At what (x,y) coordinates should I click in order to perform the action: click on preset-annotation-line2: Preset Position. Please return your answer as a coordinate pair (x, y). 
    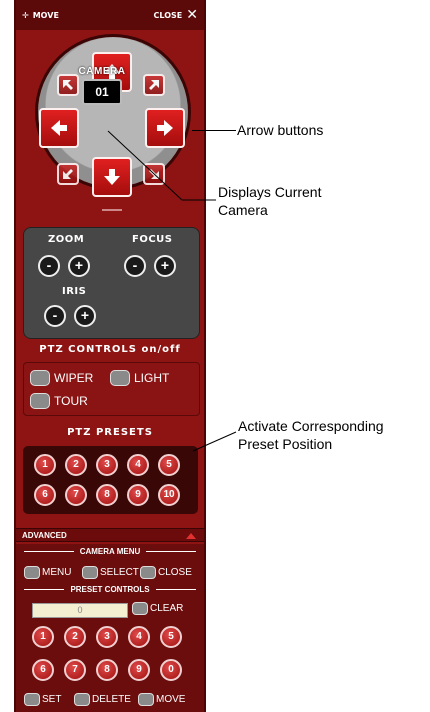
    Looking at the image, I should click on (285, 444).